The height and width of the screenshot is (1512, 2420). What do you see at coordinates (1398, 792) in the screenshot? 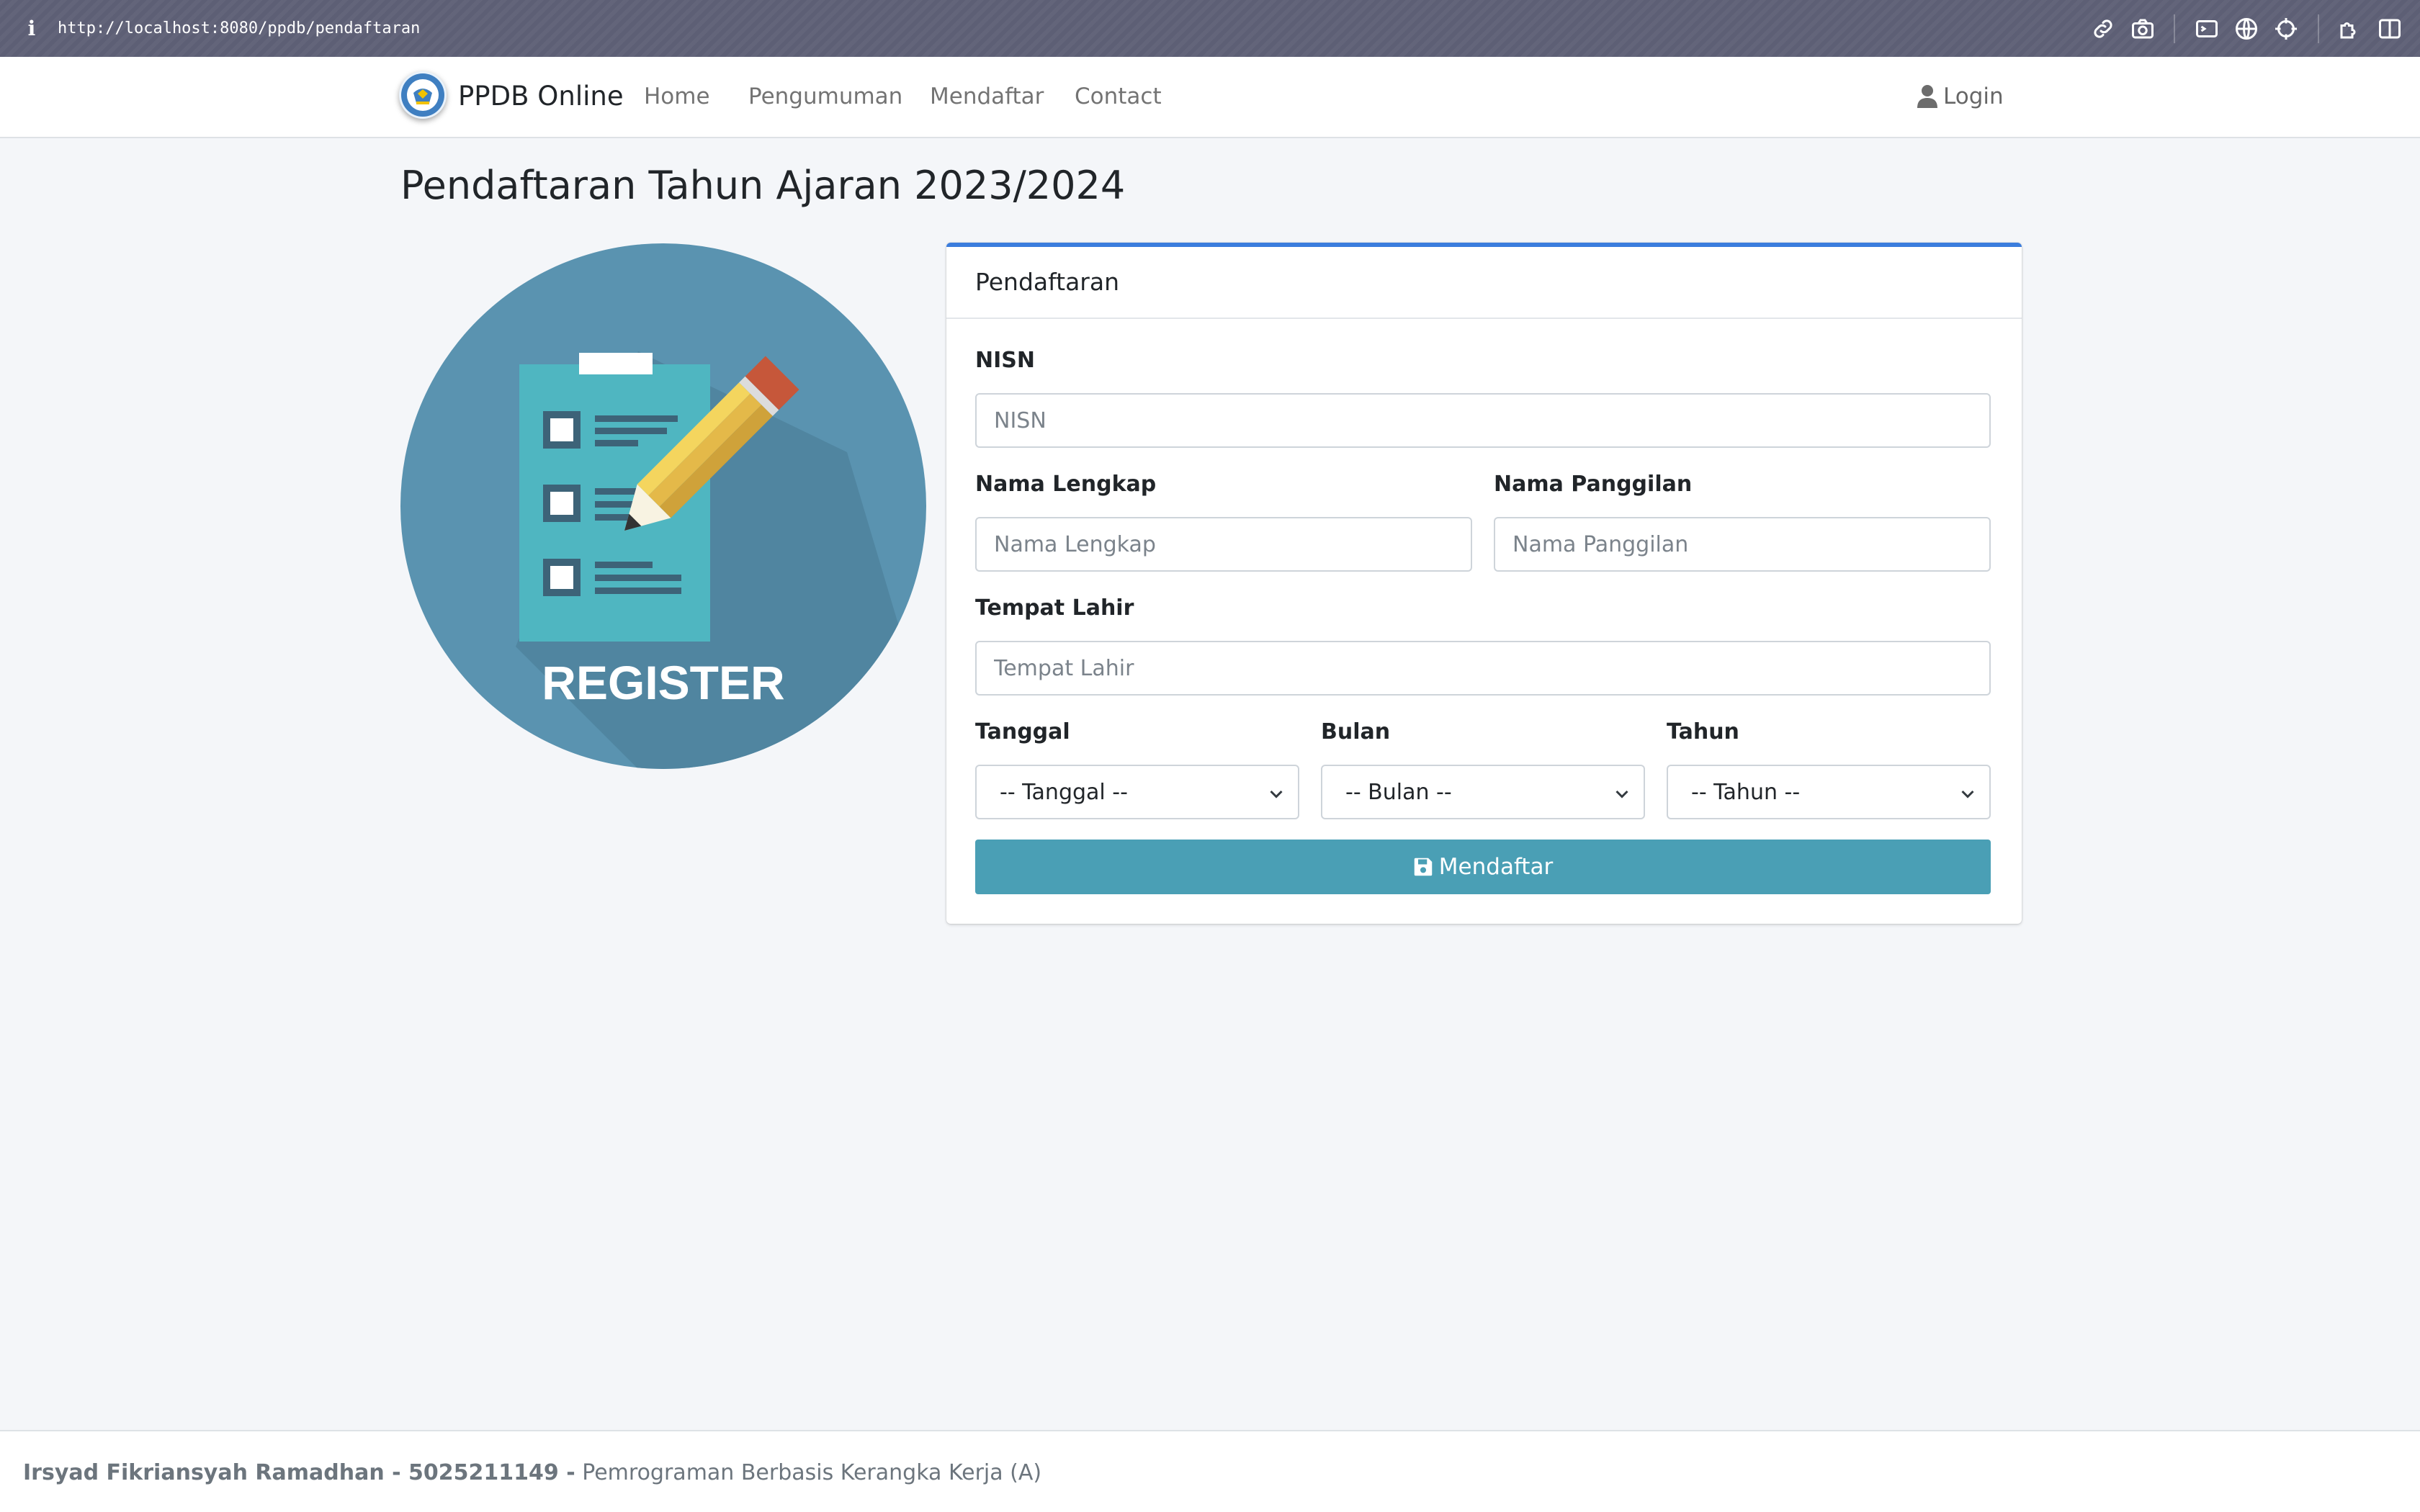
I see `bulan-selected: -- Bulan --` at bounding box center [1398, 792].